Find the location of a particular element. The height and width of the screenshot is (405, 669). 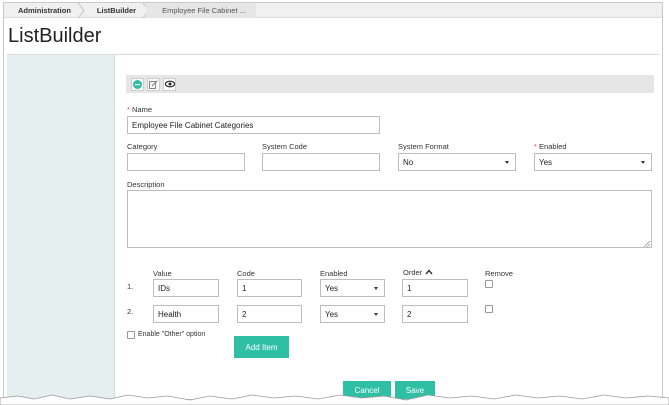

toolbar is located at coordinates (390, 84).